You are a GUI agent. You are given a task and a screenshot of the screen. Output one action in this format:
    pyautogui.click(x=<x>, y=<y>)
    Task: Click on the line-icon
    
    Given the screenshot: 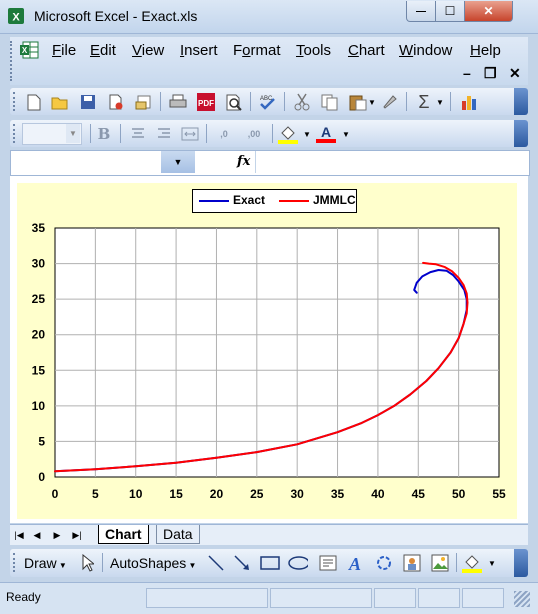 What is the action you would take?
    pyautogui.click(x=216, y=563)
    